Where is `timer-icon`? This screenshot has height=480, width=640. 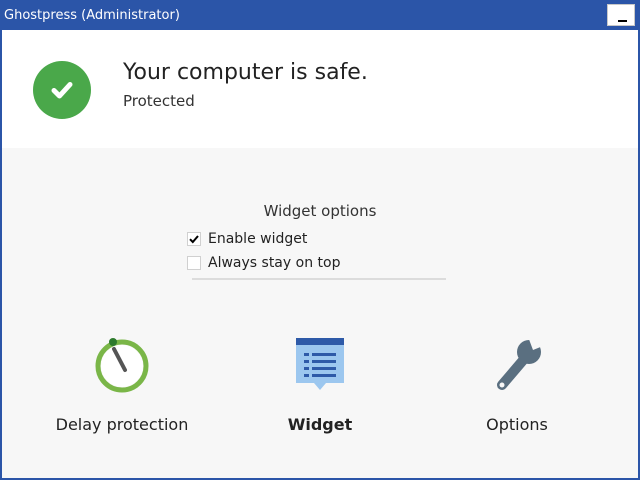 timer-icon is located at coordinates (122, 365).